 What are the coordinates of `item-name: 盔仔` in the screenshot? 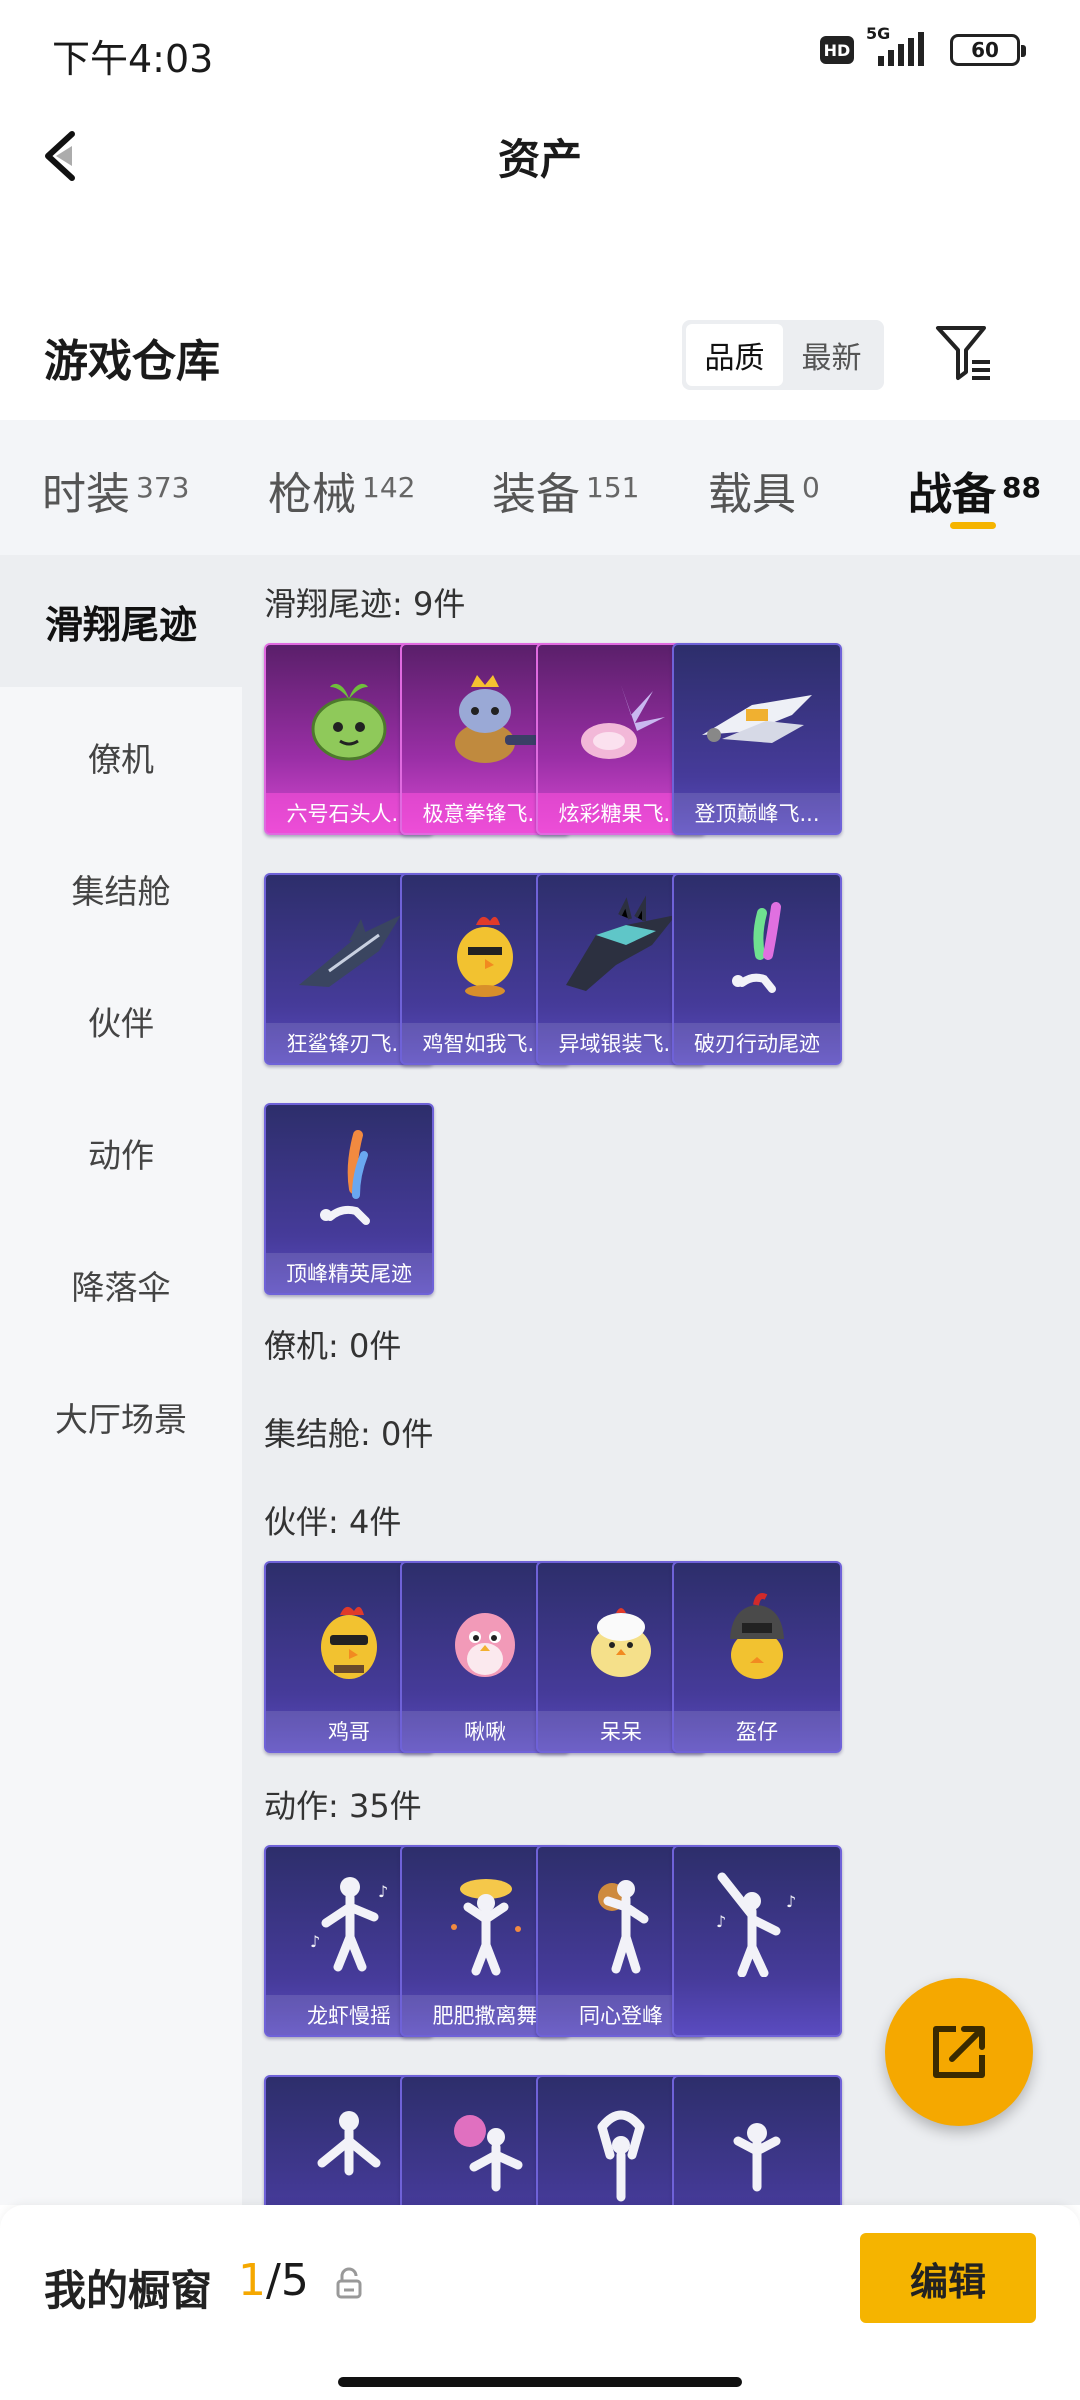 It's located at (757, 1731).